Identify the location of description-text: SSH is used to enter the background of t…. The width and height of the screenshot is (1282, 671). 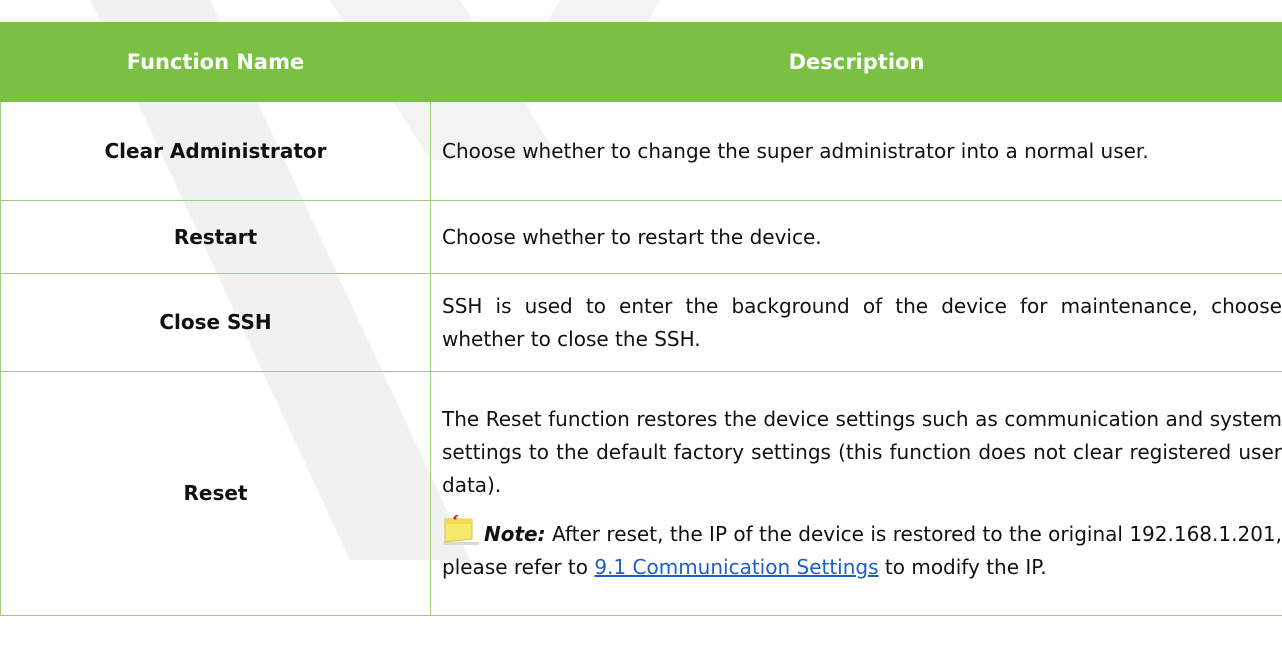
(862, 322).